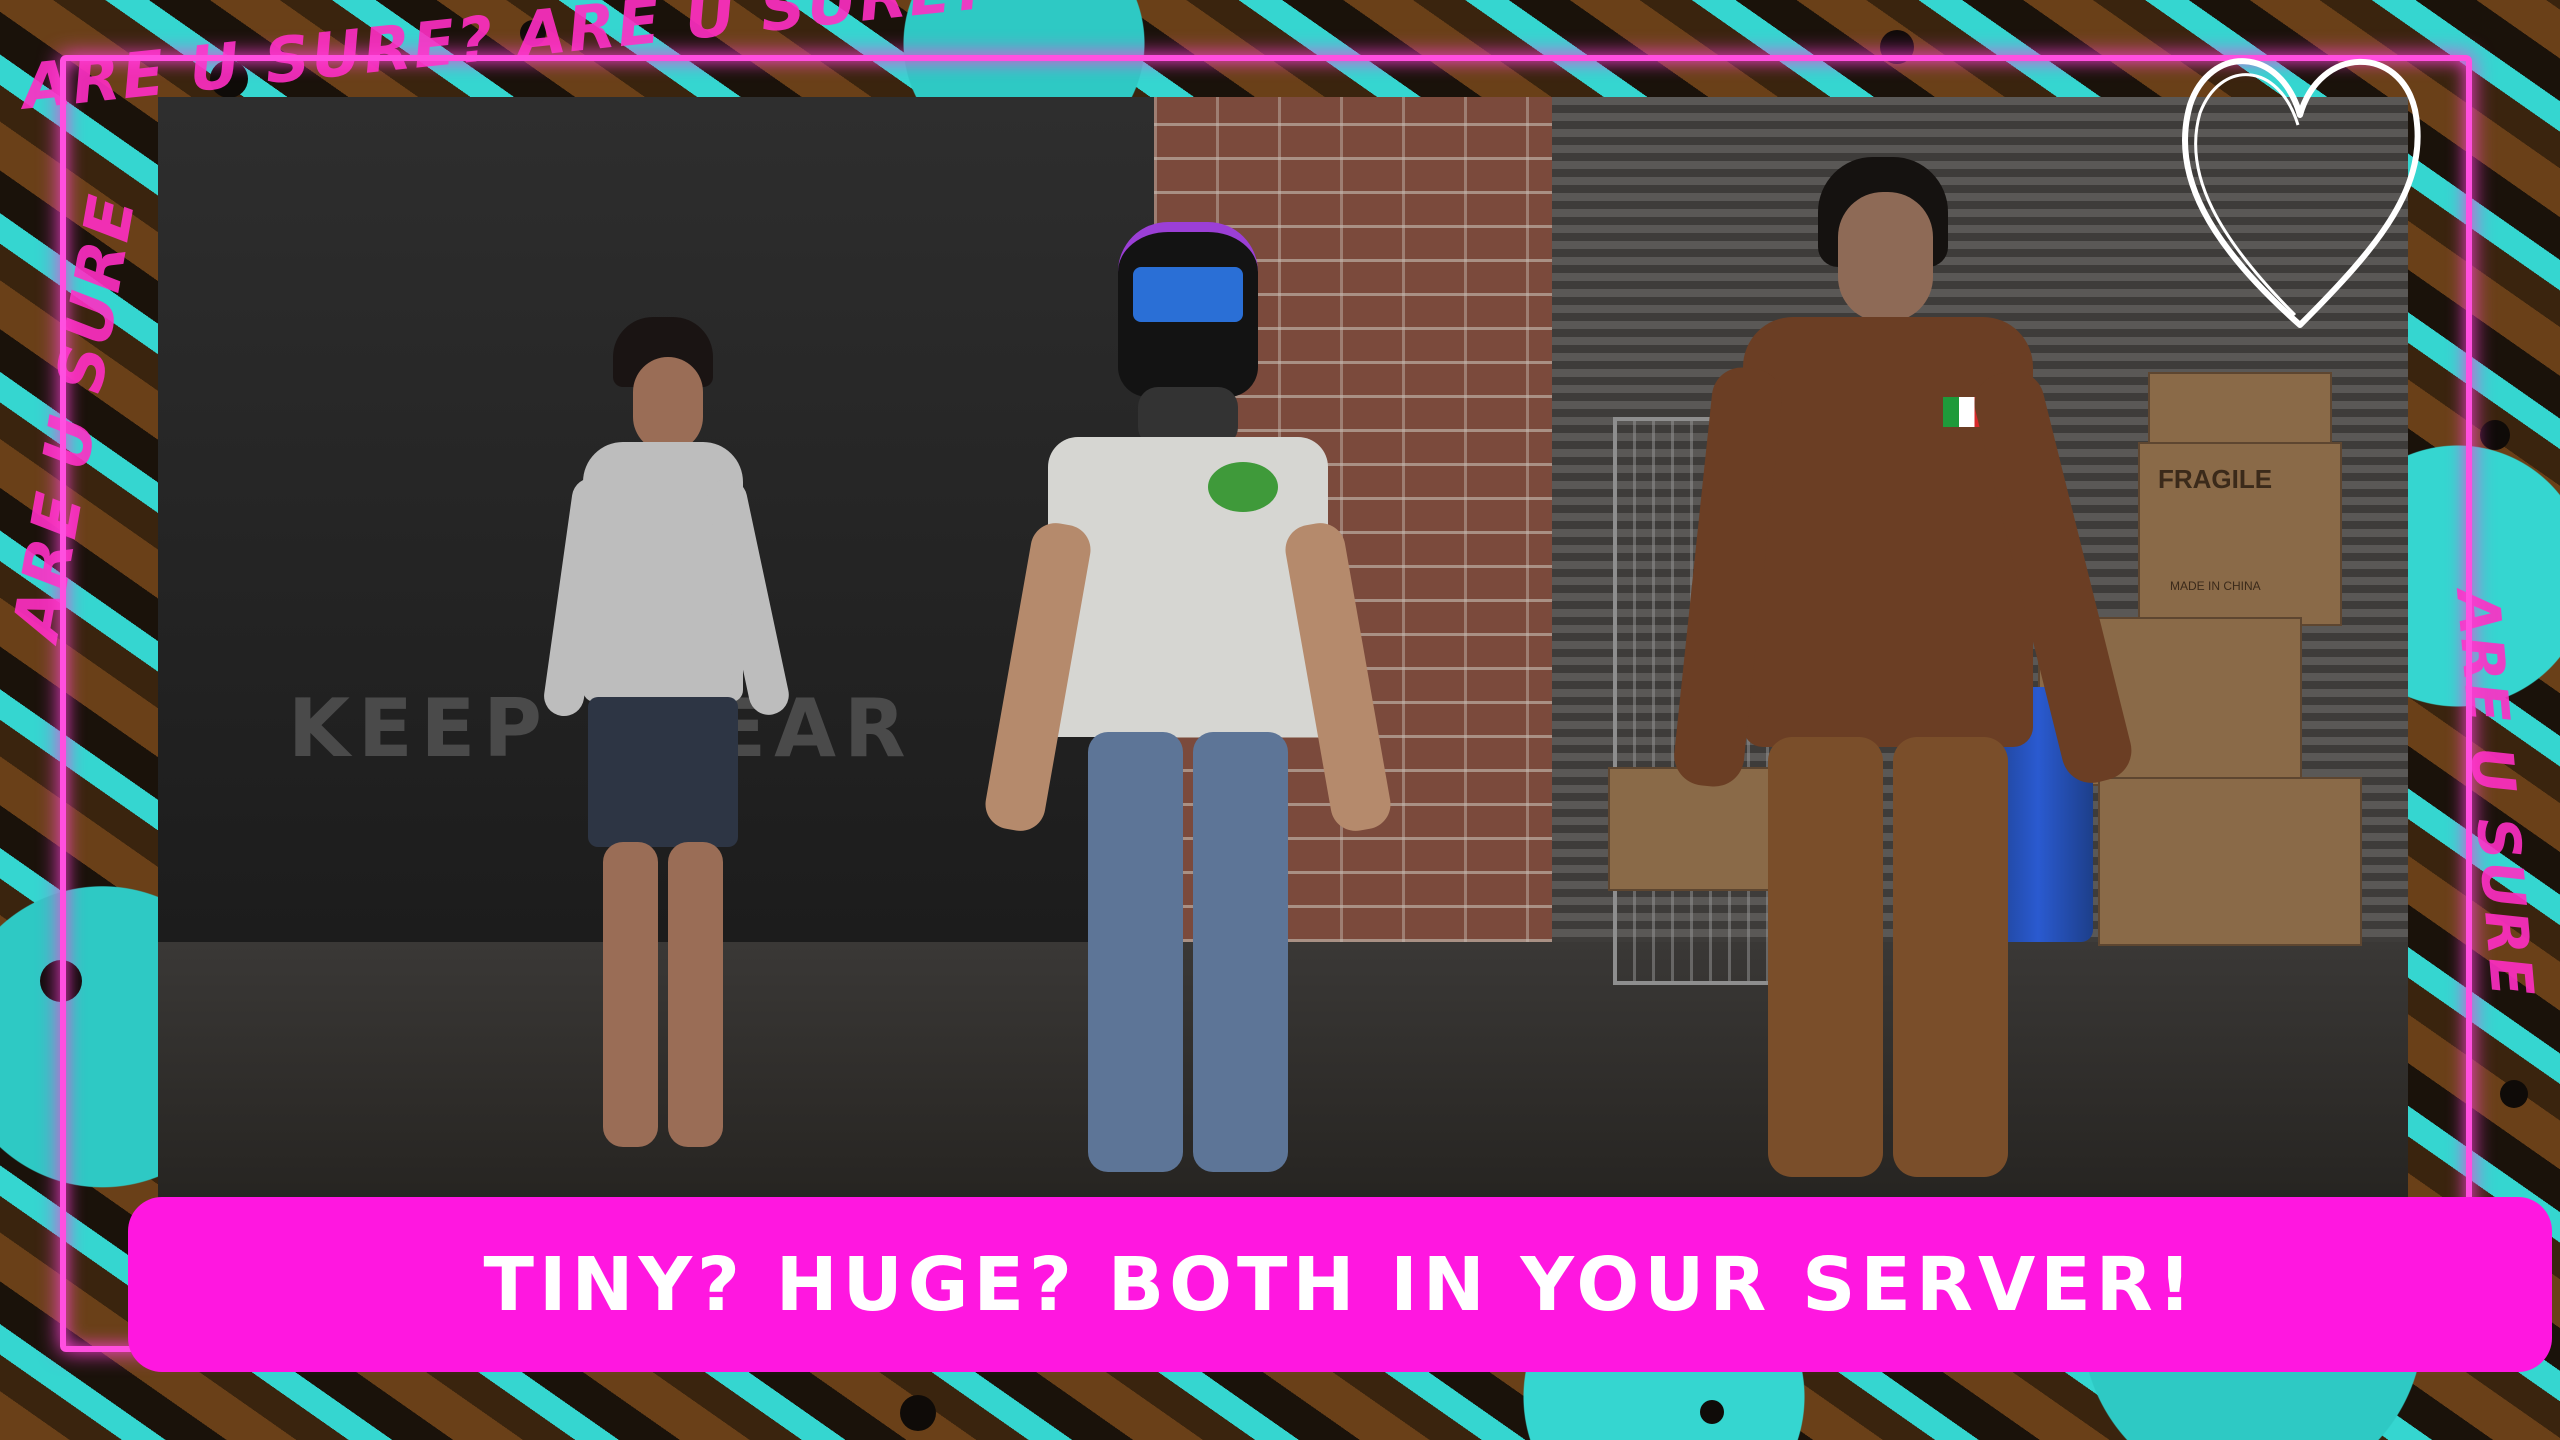 Image resolution: width=2560 pixels, height=1440 pixels. I want to click on promo-banner: TINY? HUGE? BOTH IN YOUR SERVER!, so click(1340, 1284).